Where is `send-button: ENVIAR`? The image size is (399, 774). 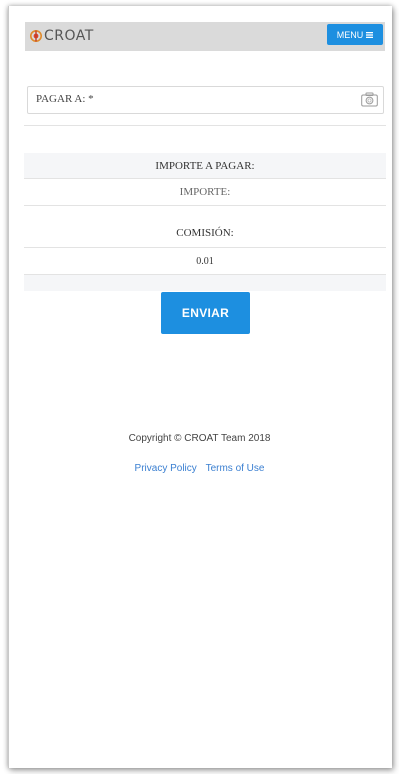 send-button: ENVIAR is located at coordinates (205, 313).